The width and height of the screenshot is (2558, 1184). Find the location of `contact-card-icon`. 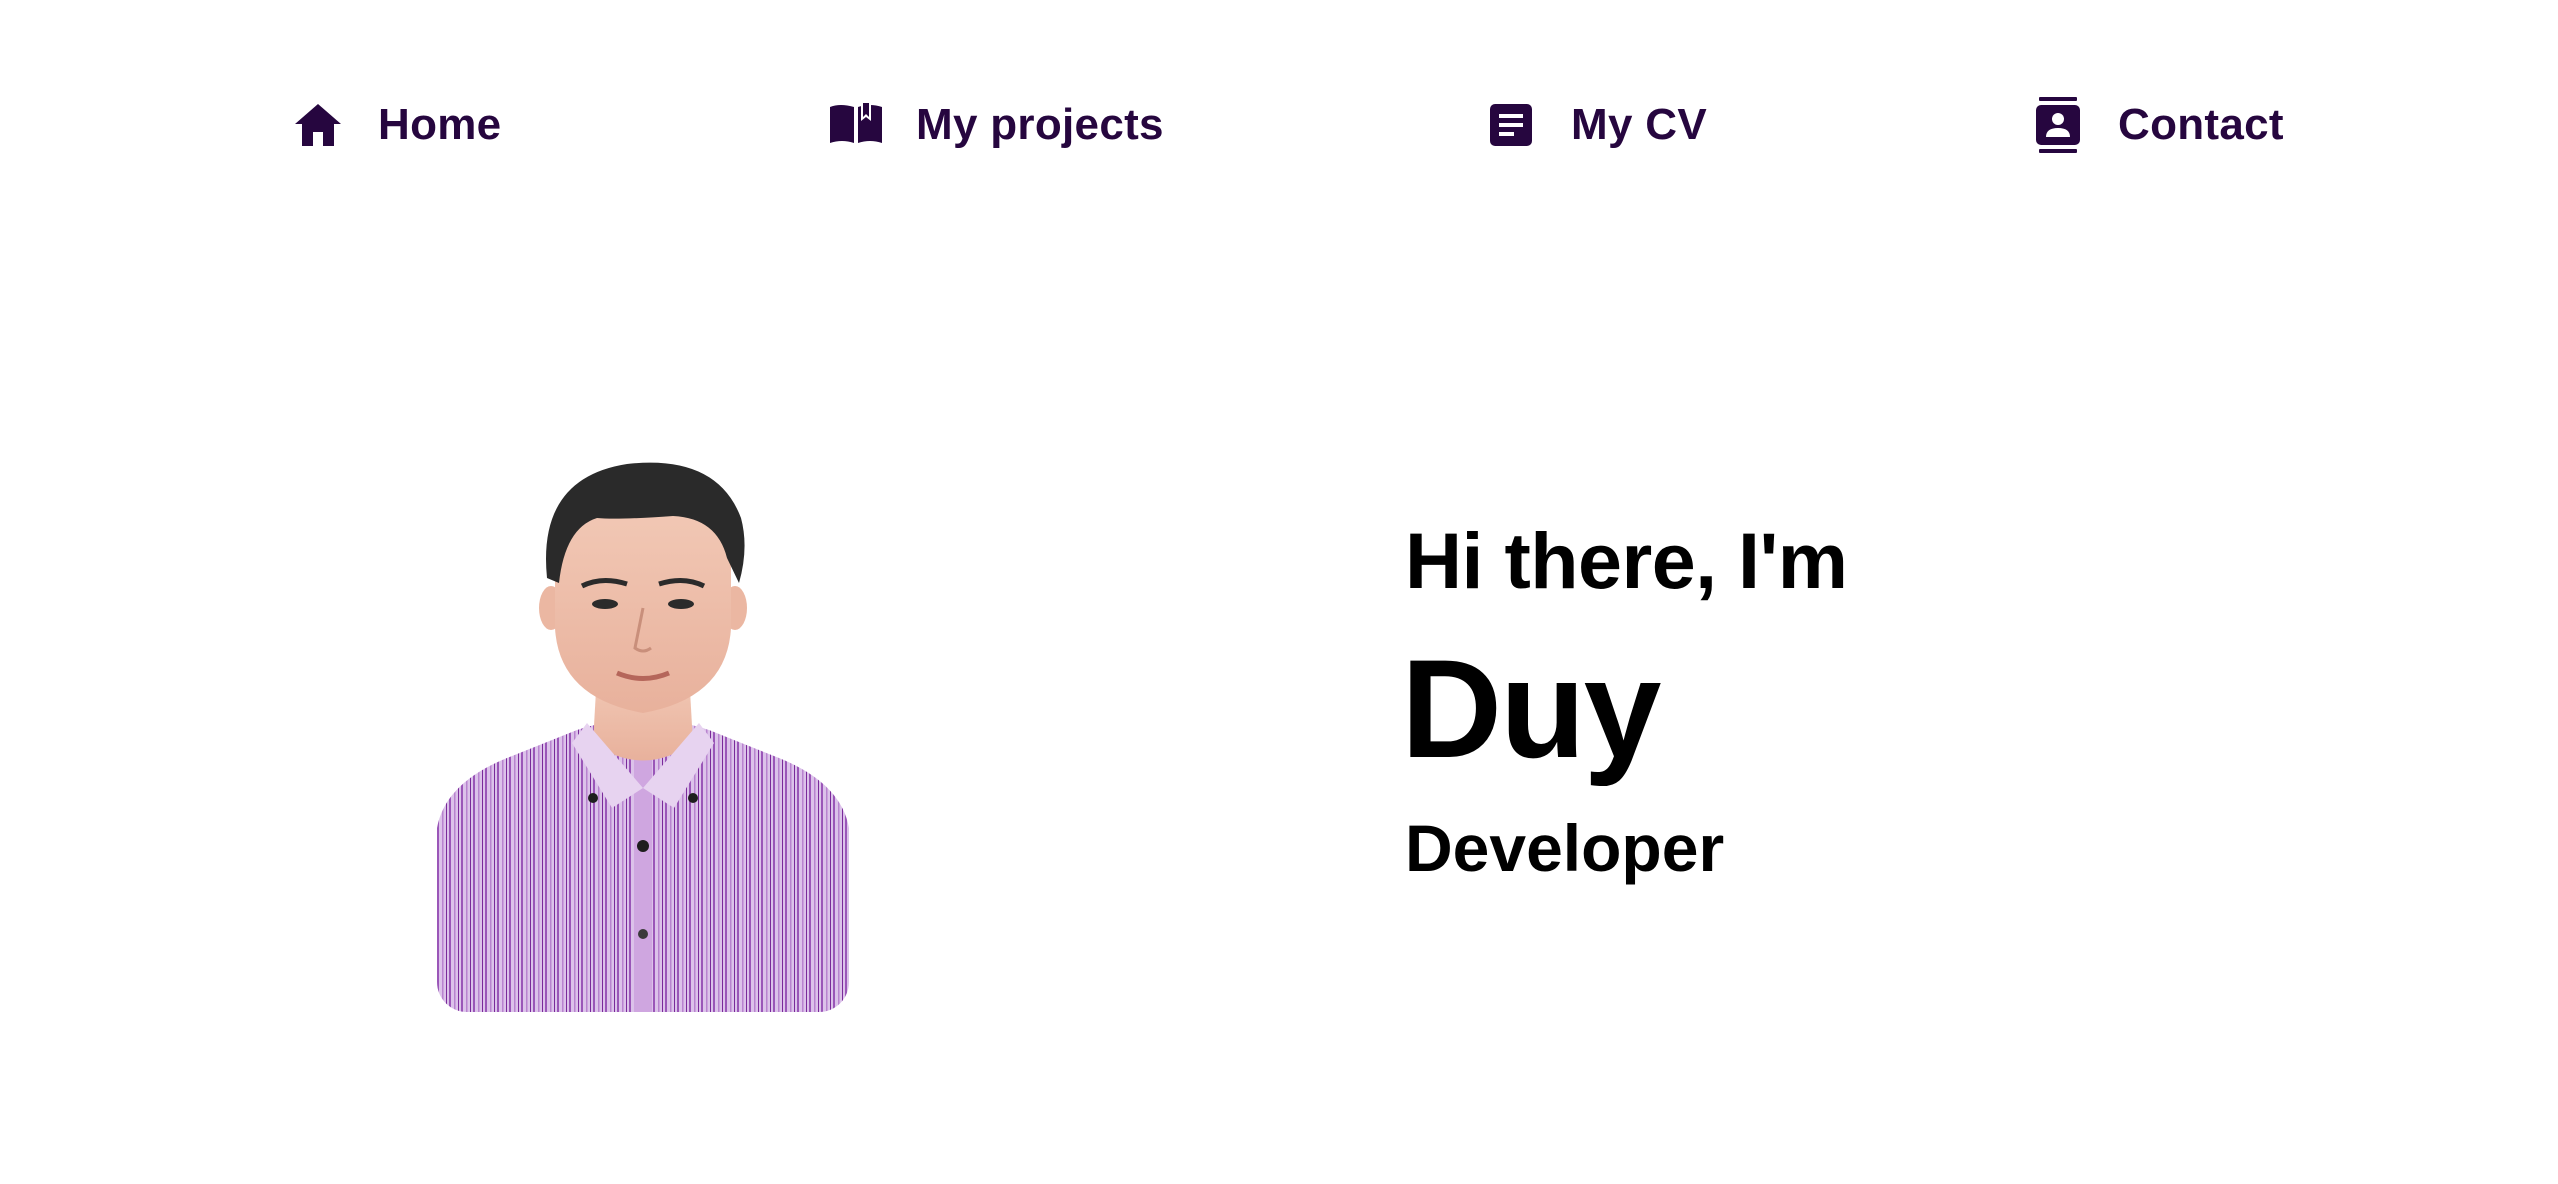

contact-card-icon is located at coordinates (2058, 125).